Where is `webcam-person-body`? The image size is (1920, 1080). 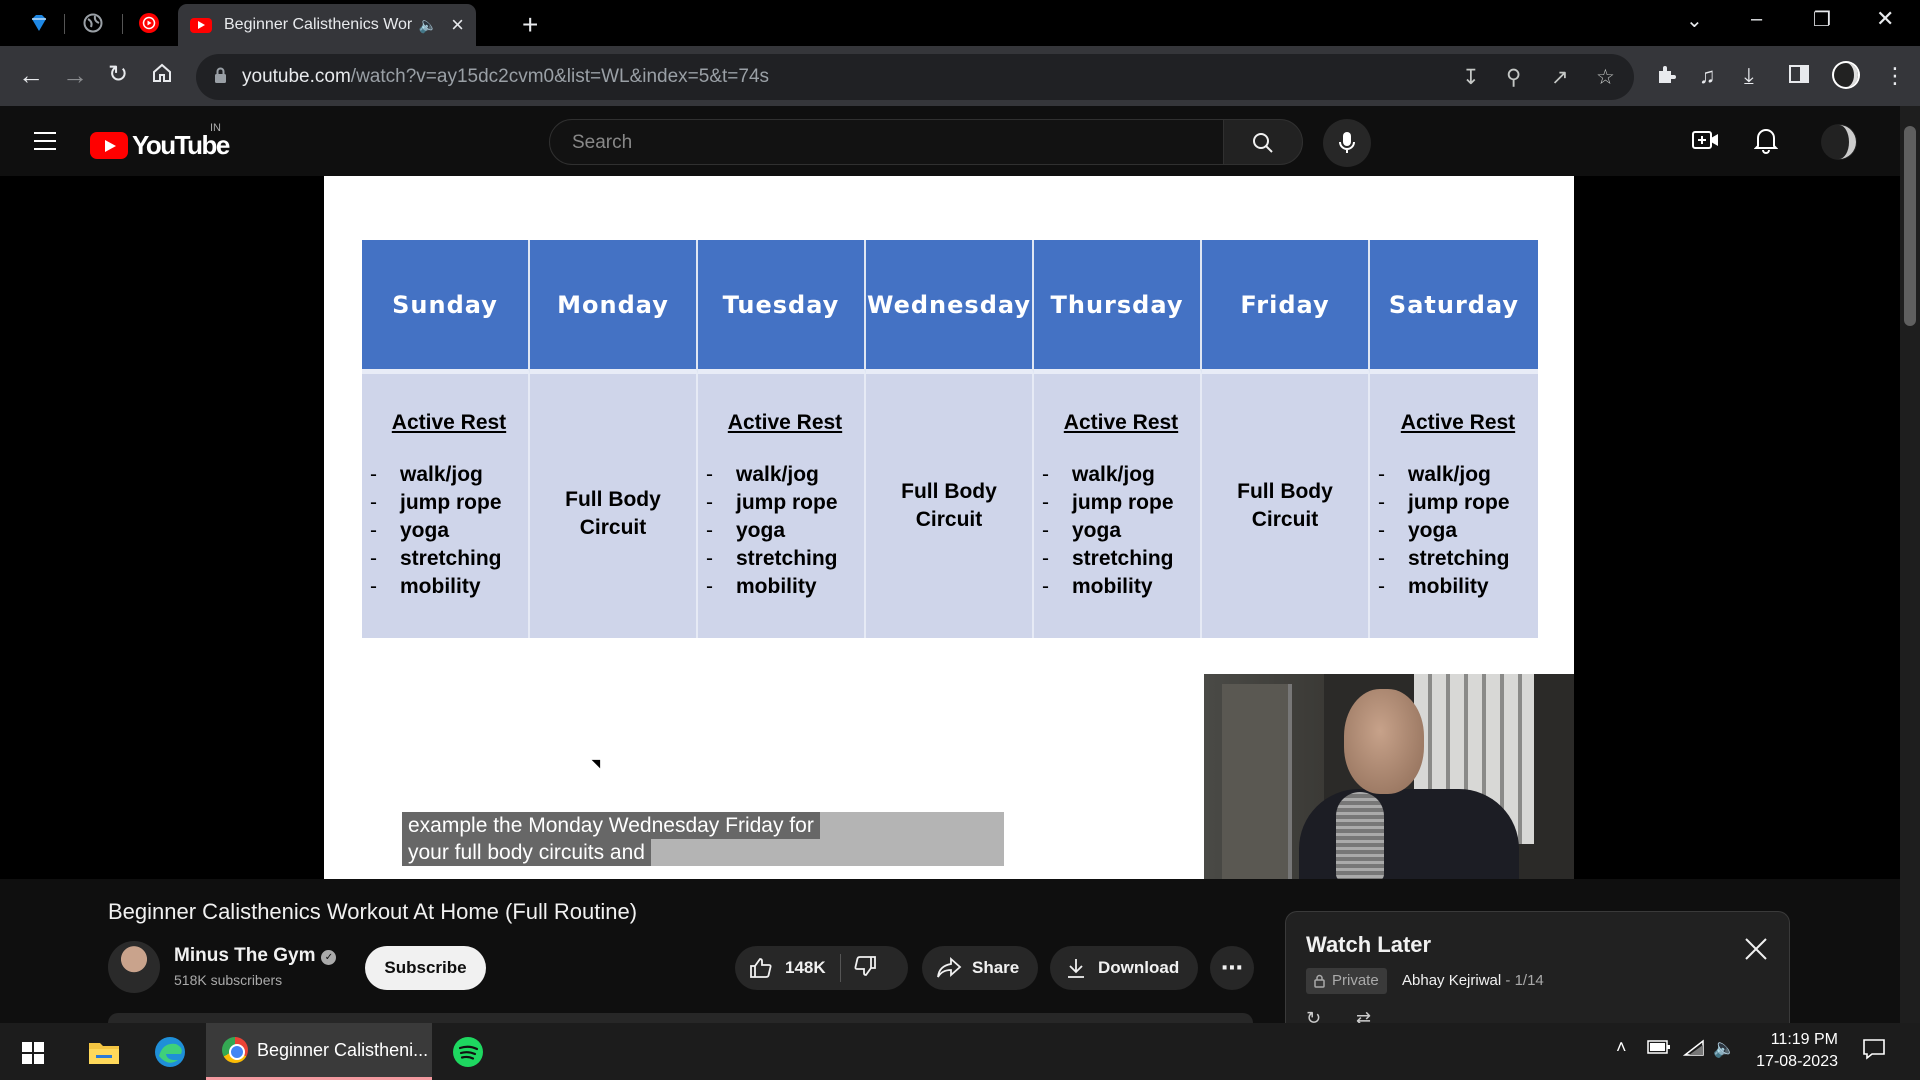 webcam-person-body is located at coordinates (1409, 834).